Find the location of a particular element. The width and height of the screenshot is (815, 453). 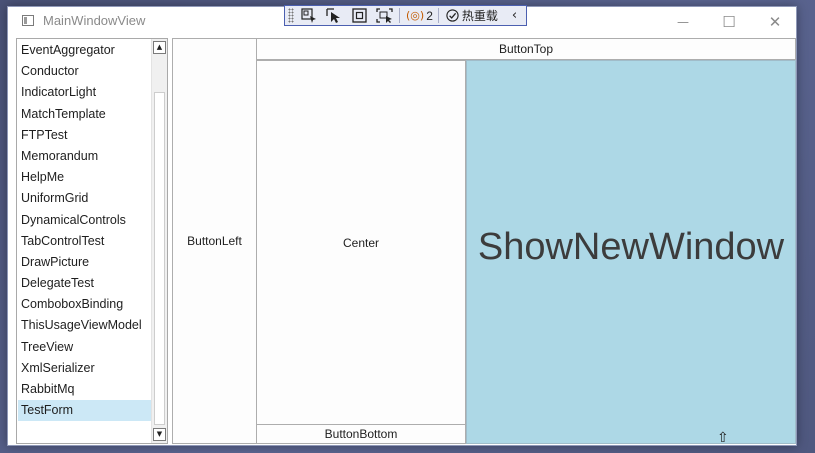

scroll-up-arrow-icon: ▲ is located at coordinates (159, 47).